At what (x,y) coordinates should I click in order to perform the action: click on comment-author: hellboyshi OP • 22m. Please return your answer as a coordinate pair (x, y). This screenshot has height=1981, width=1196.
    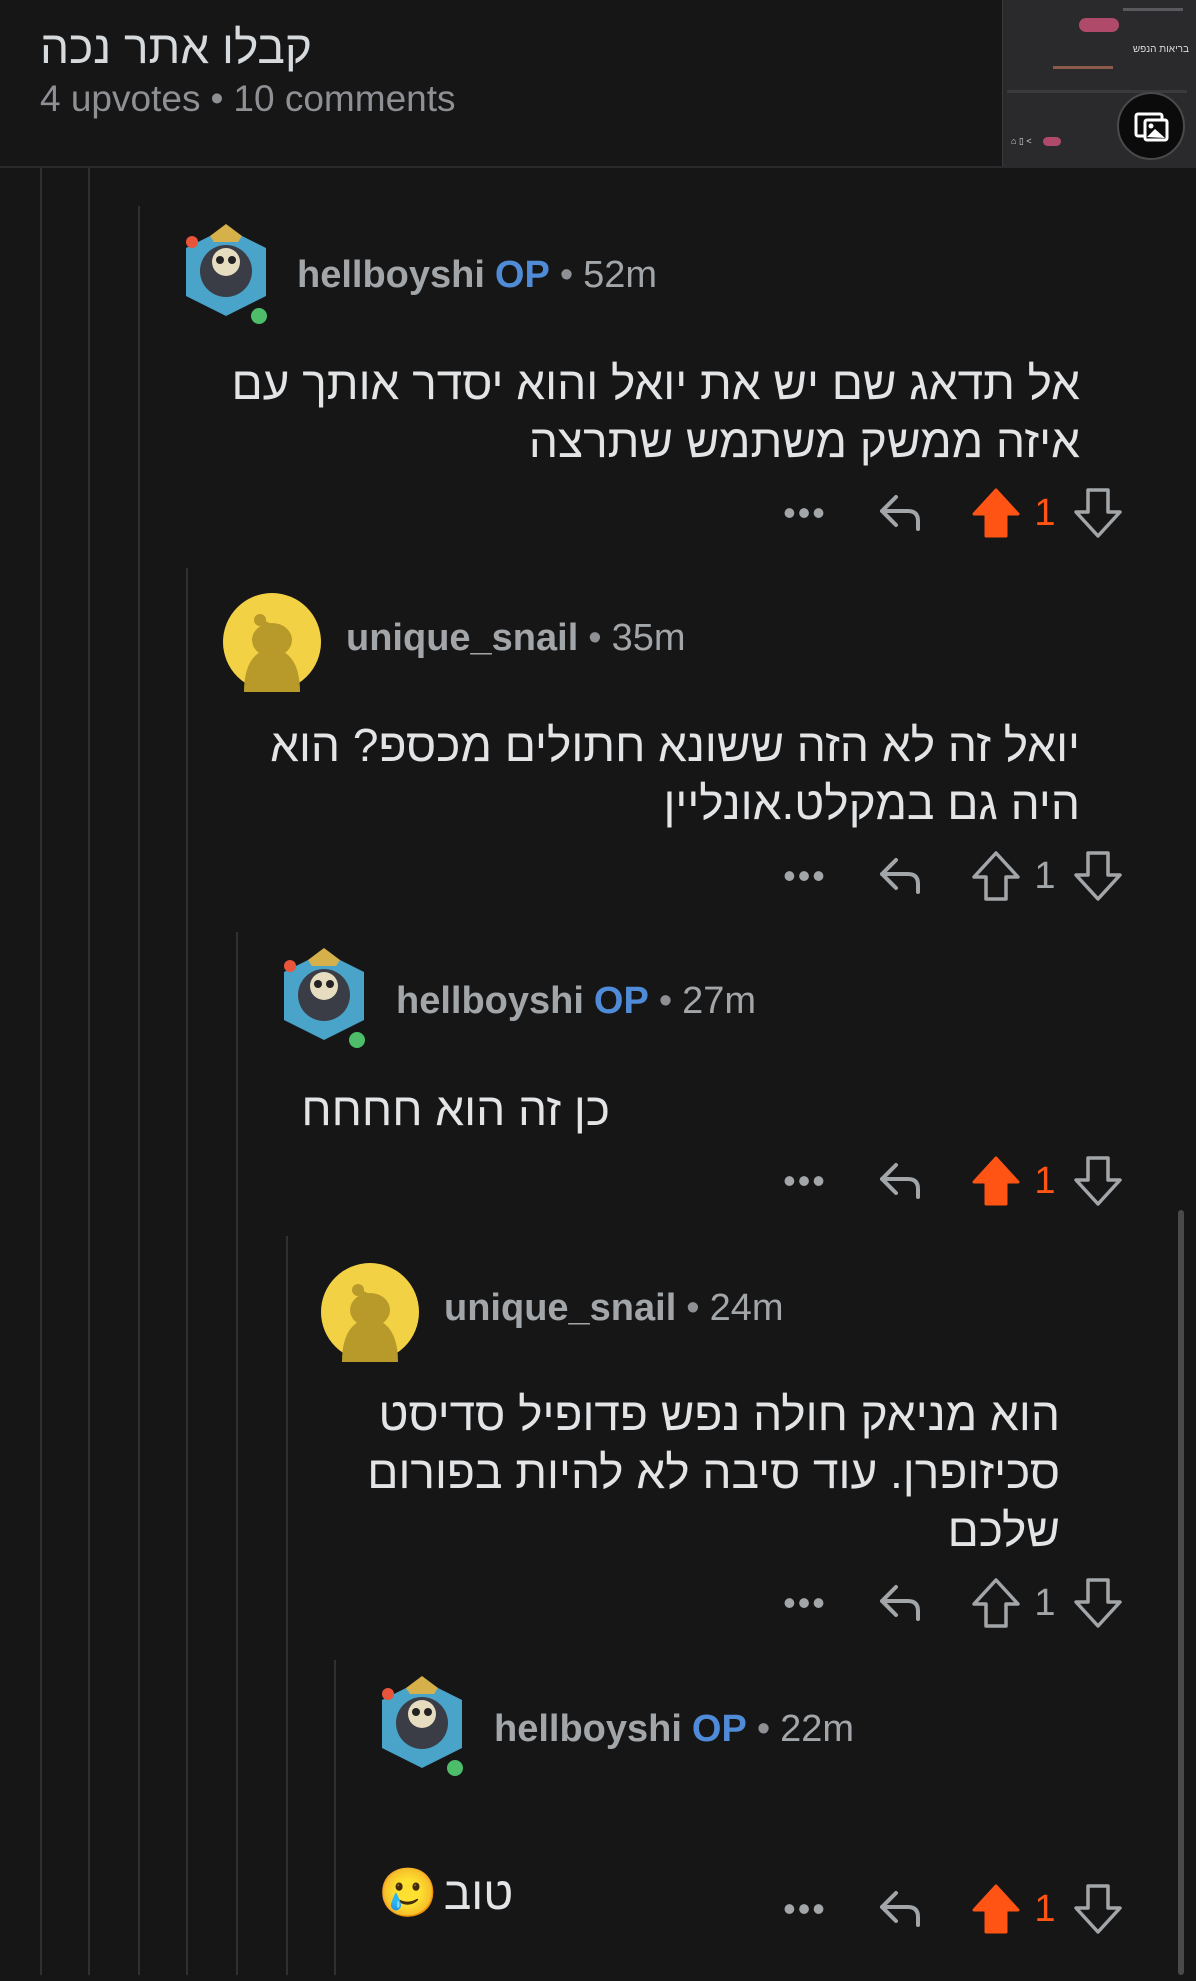
    Looking at the image, I should click on (674, 1729).